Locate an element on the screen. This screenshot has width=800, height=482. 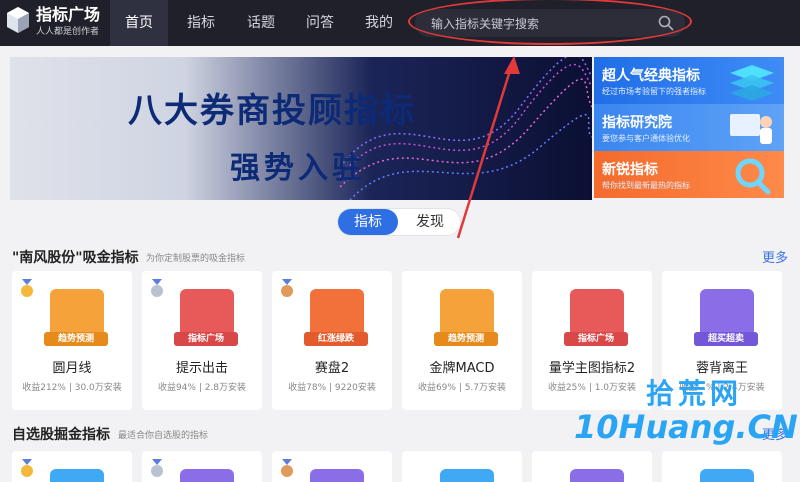
side-card-new: 新锐指标 帮你找到最新最热的指标 is located at coordinates (689, 174).